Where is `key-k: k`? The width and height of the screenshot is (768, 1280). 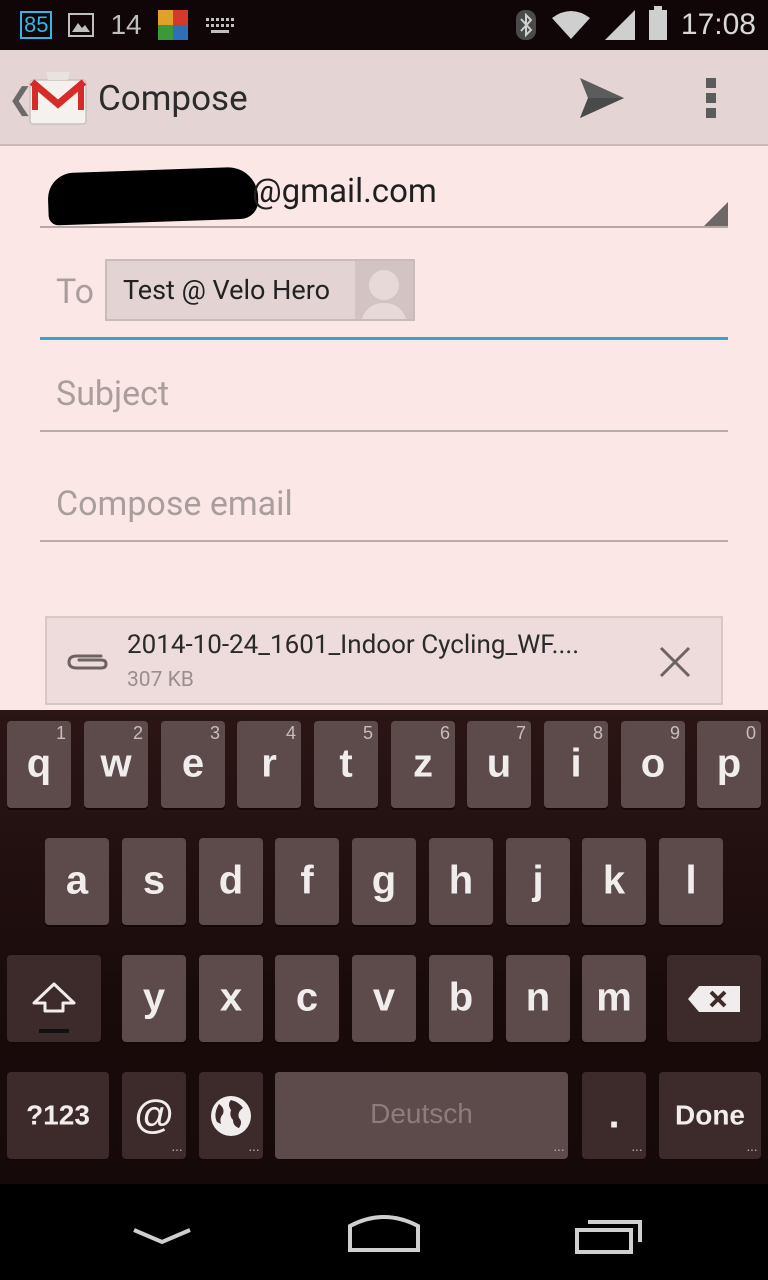 key-k: k is located at coordinates (614, 881).